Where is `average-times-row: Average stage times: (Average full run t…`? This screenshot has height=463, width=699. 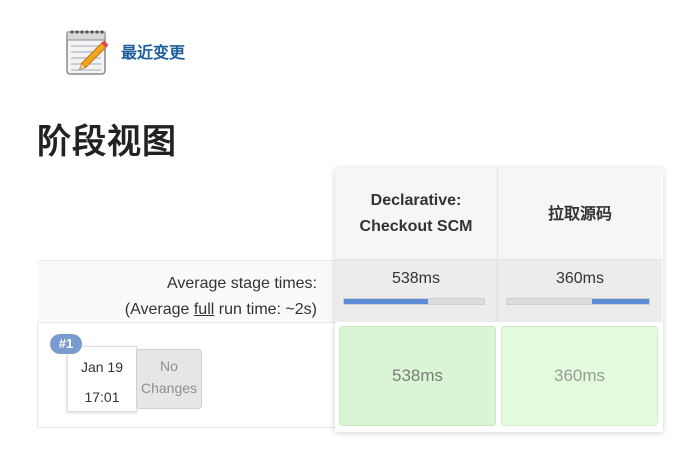 average-times-row: Average stage times: (Average full run t… is located at coordinates (186, 291).